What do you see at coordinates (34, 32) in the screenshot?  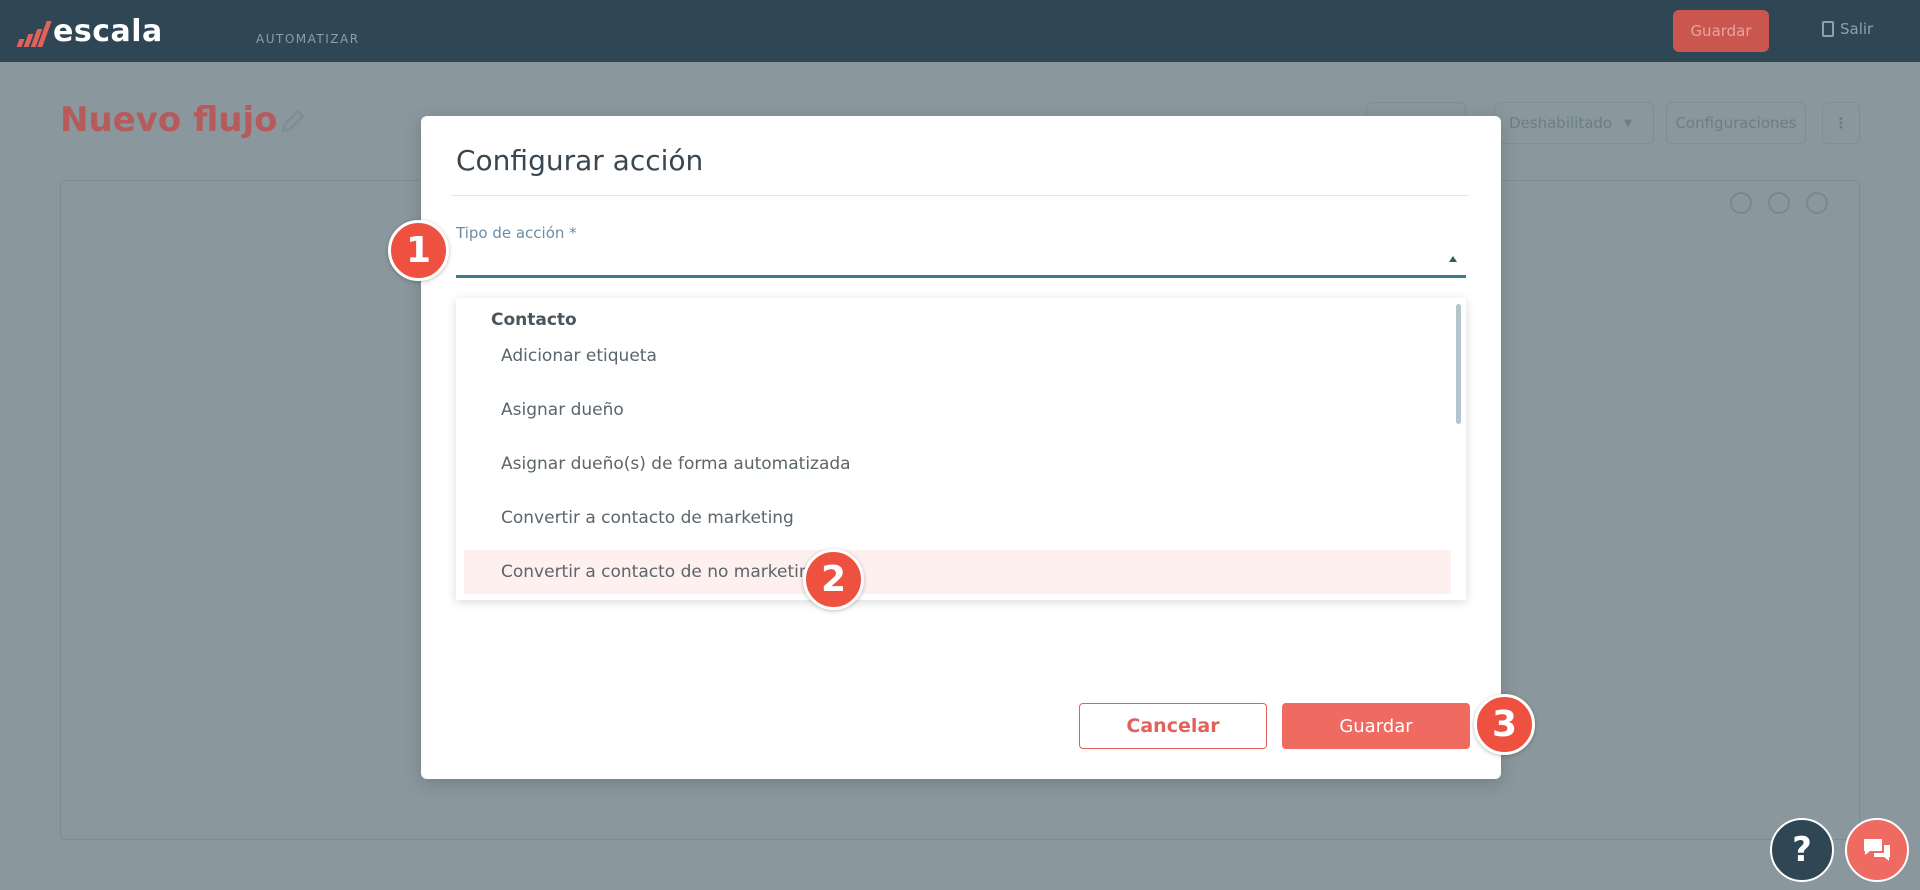 I see `logo-bars-icon` at bounding box center [34, 32].